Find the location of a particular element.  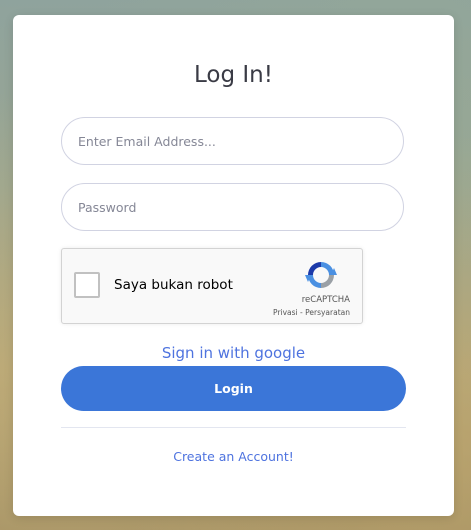

page-title: Log In! is located at coordinates (233, 75).